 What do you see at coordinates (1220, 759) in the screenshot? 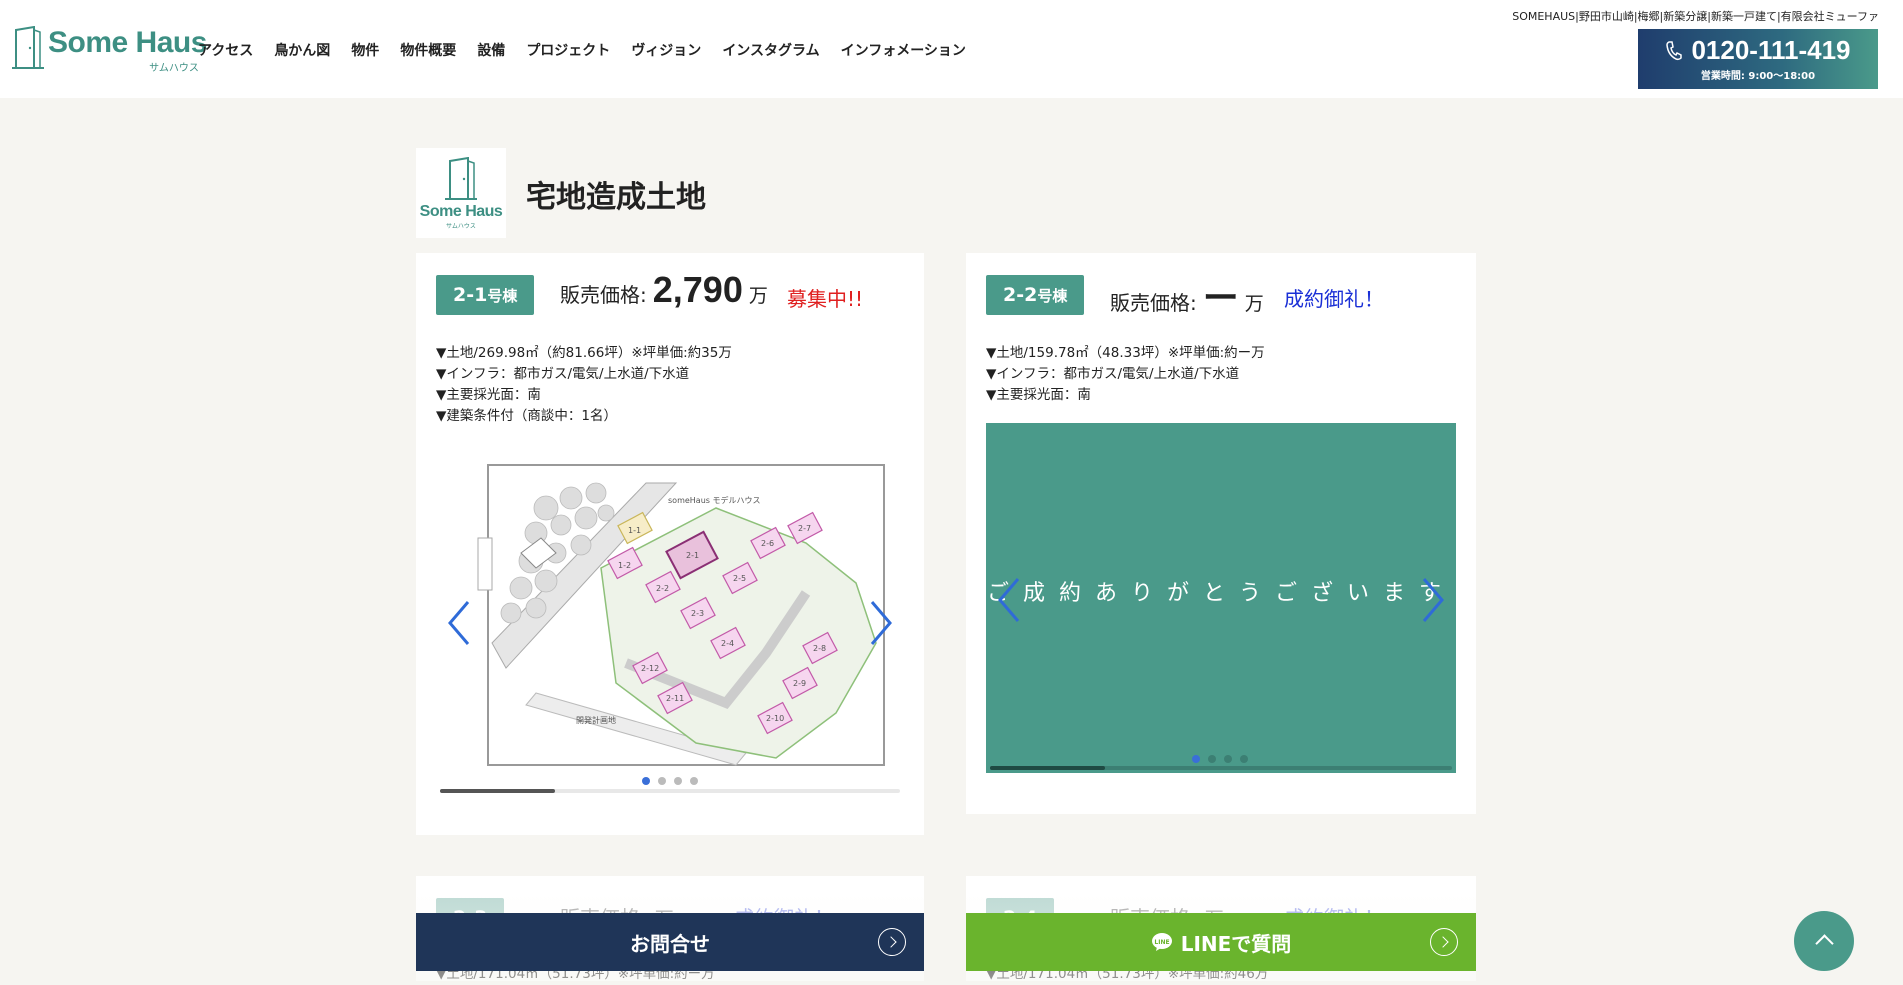
I see `slider-dots` at bounding box center [1220, 759].